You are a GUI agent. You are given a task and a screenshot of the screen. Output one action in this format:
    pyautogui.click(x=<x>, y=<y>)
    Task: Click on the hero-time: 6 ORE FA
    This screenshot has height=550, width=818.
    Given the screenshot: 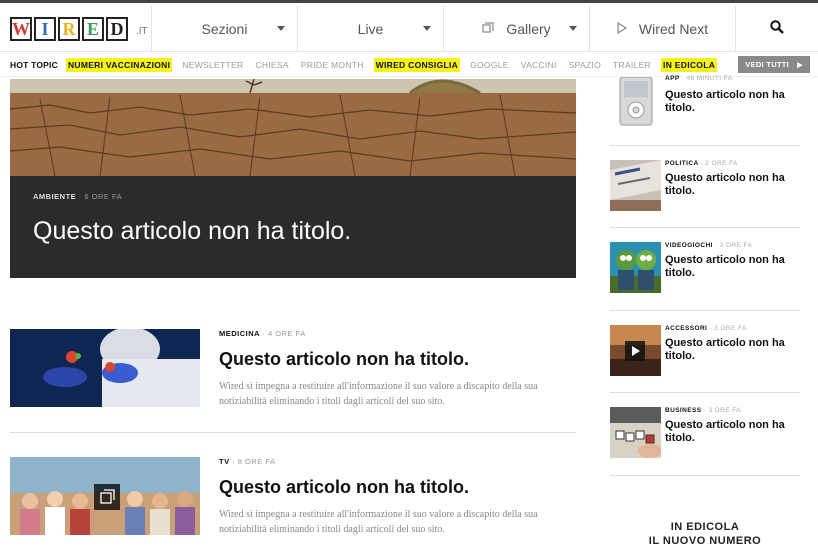 What is the action you would take?
    pyautogui.click(x=103, y=196)
    